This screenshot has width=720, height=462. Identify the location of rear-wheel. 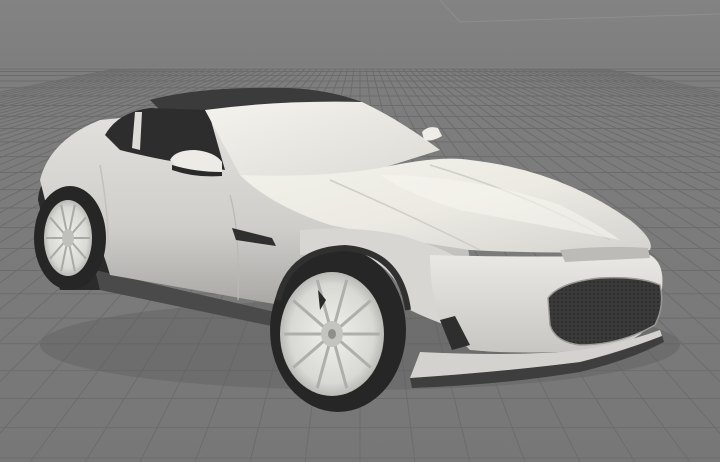
(70, 238).